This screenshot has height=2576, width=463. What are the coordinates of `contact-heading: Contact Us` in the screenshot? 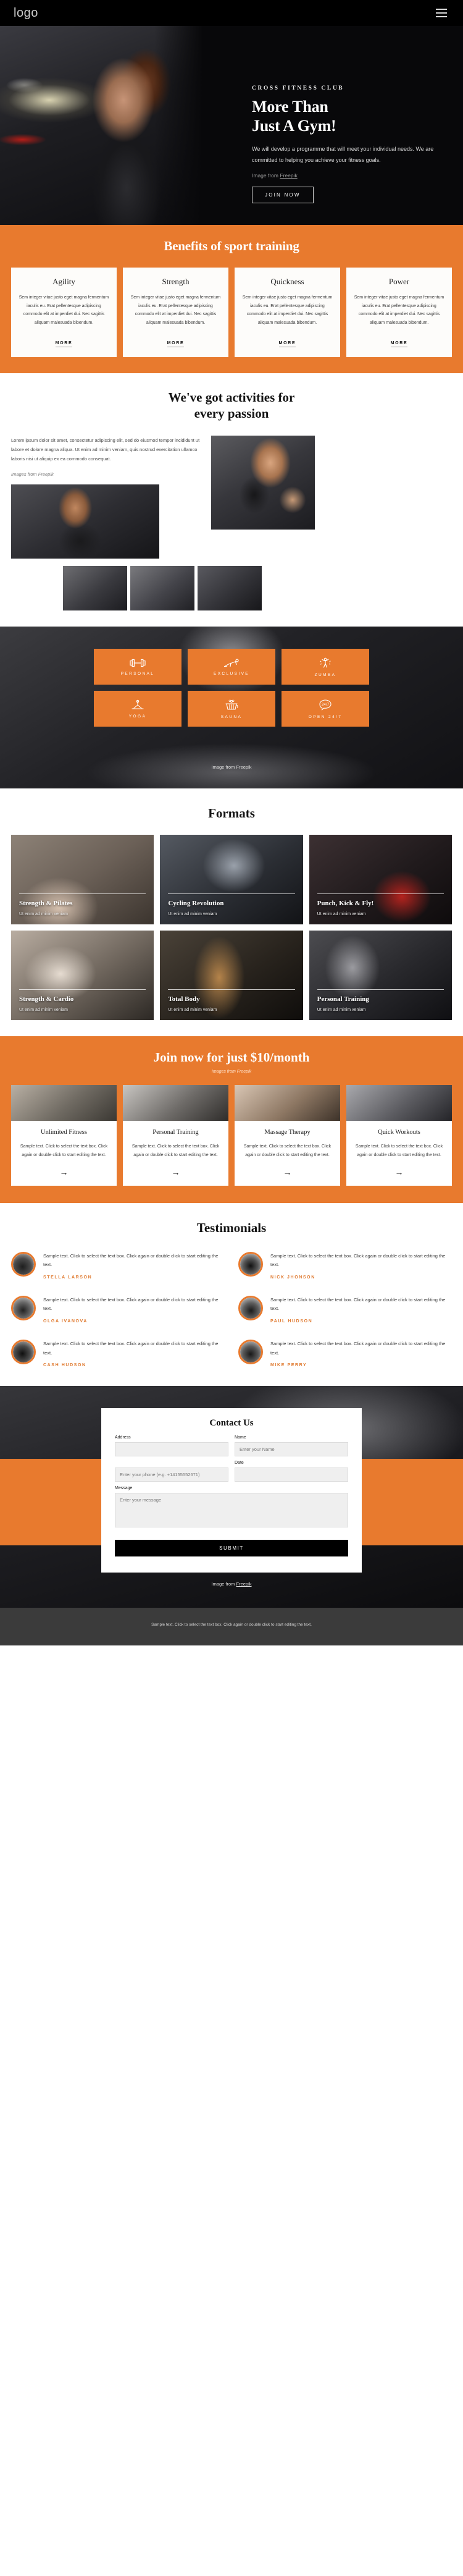 It's located at (231, 1423).